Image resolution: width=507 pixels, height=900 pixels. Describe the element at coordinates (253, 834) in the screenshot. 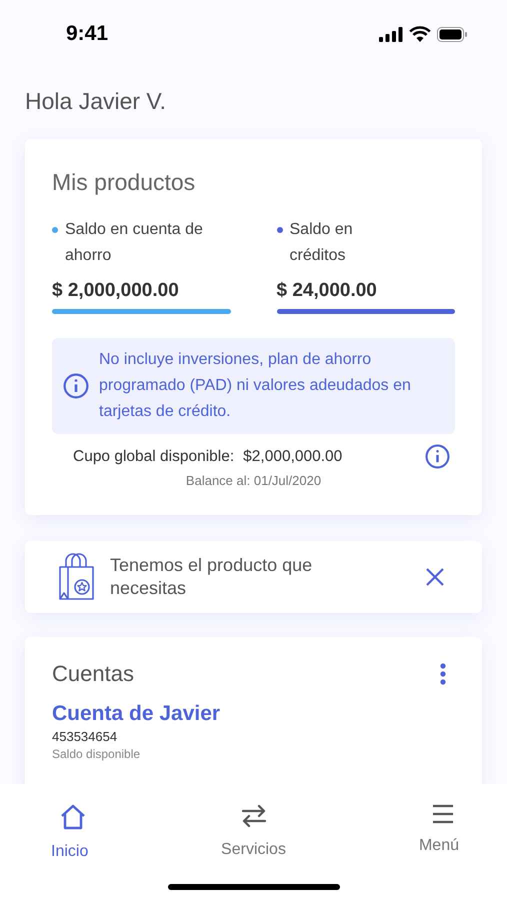

I see `nav-tab: Servicios` at that location.